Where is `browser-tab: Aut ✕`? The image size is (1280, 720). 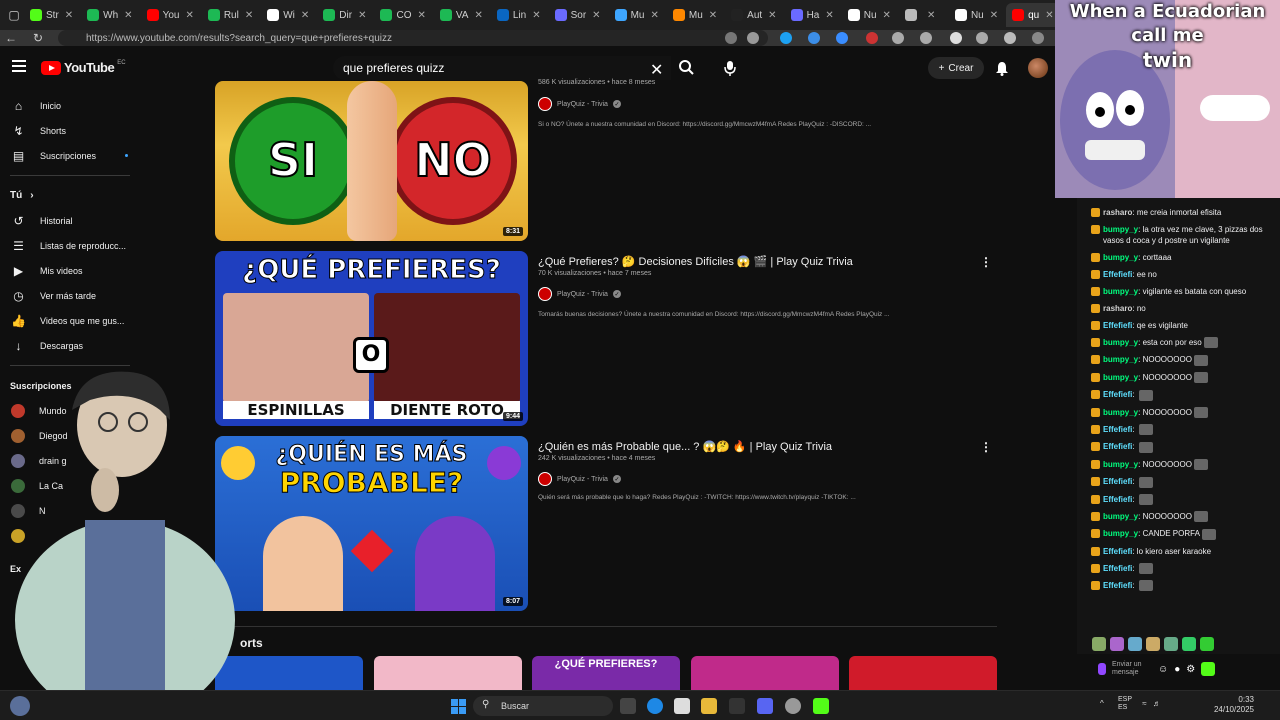
browser-tab: Aut ✕ is located at coordinates (753, 15).